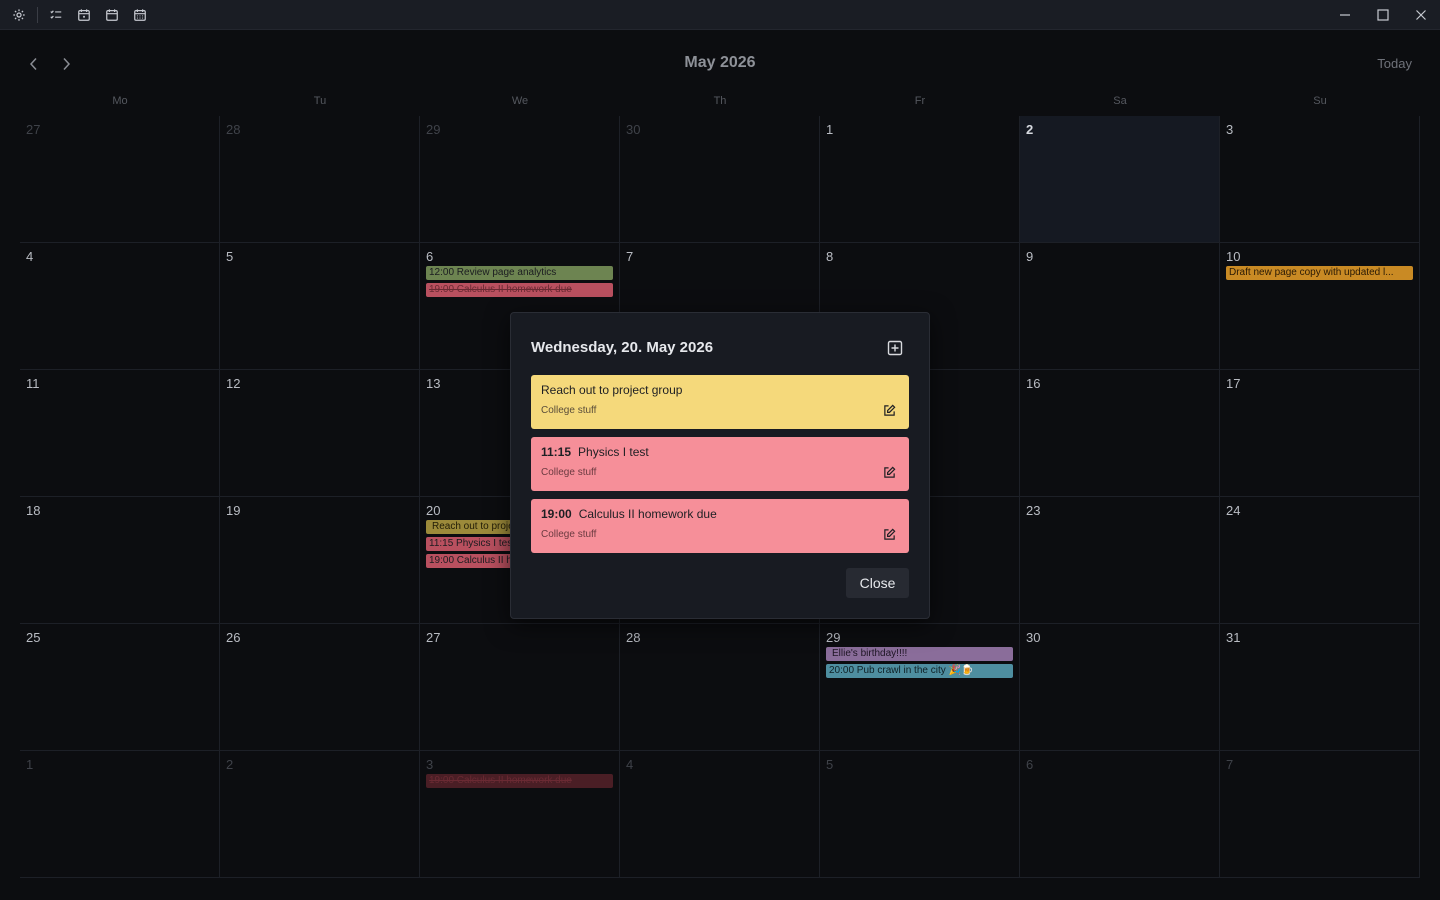 The image size is (1440, 900). What do you see at coordinates (37, 15) in the screenshot?
I see `toolbar-separator` at bounding box center [37, 15].